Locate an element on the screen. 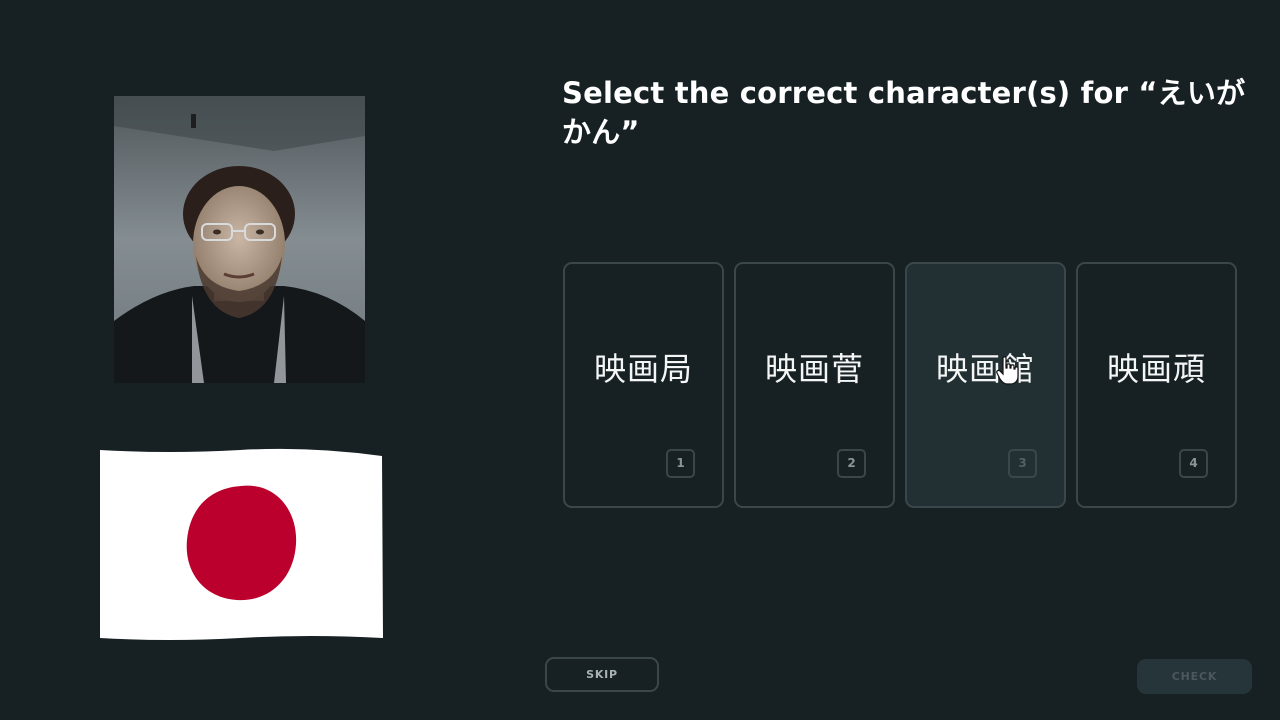 The image size is (1280, 720). japan-flag is located at coordinates (241, 545).